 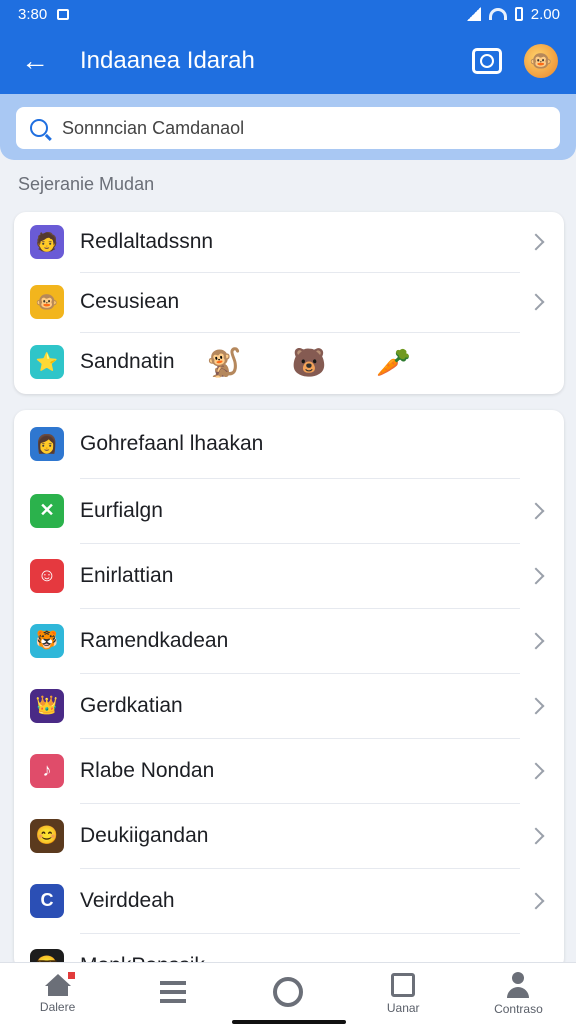 I want to click on monkey-sticker-icon: 🐒, so click(x=224, y=362).